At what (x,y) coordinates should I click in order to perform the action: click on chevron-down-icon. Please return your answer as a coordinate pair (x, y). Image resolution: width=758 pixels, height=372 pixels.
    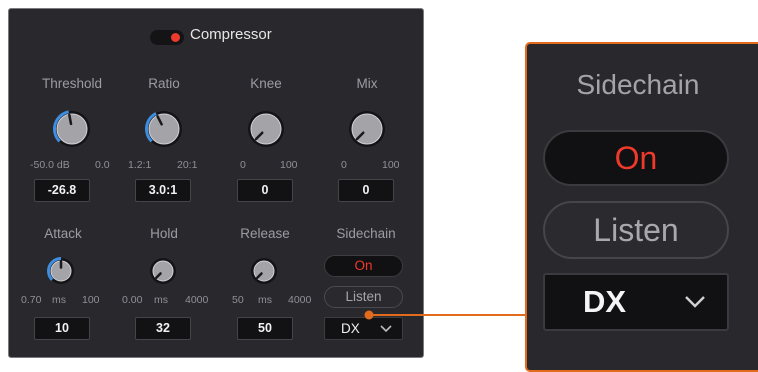
    Looking at the image, I should click on (695, 302).